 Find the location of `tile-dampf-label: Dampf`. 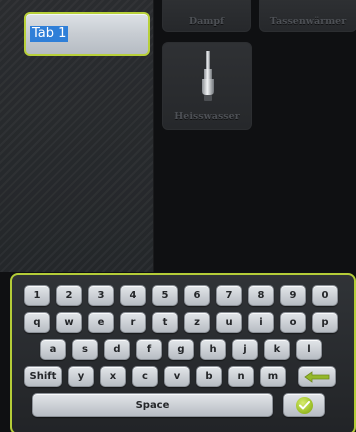

tile-dampf-label: Dampf is located at coordinates (206, 21).